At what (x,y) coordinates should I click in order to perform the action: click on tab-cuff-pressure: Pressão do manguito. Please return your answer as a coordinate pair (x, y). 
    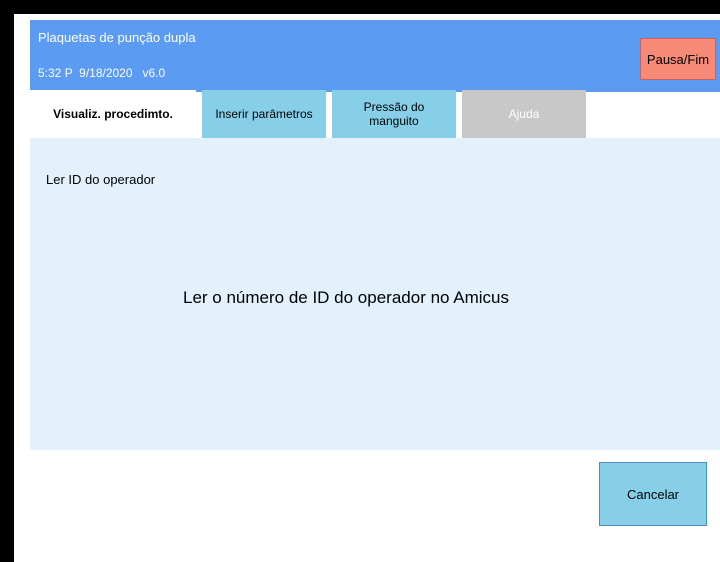
    Looking at the image, I should click on (394, 114).